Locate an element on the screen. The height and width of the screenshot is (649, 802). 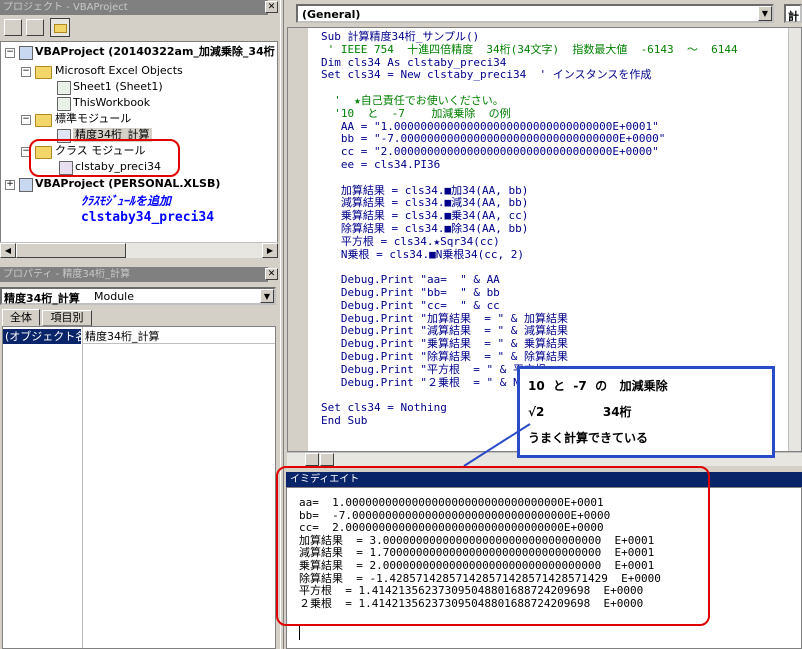
callout-line-3: うまく計算できている is located at coordinates (588, 438).